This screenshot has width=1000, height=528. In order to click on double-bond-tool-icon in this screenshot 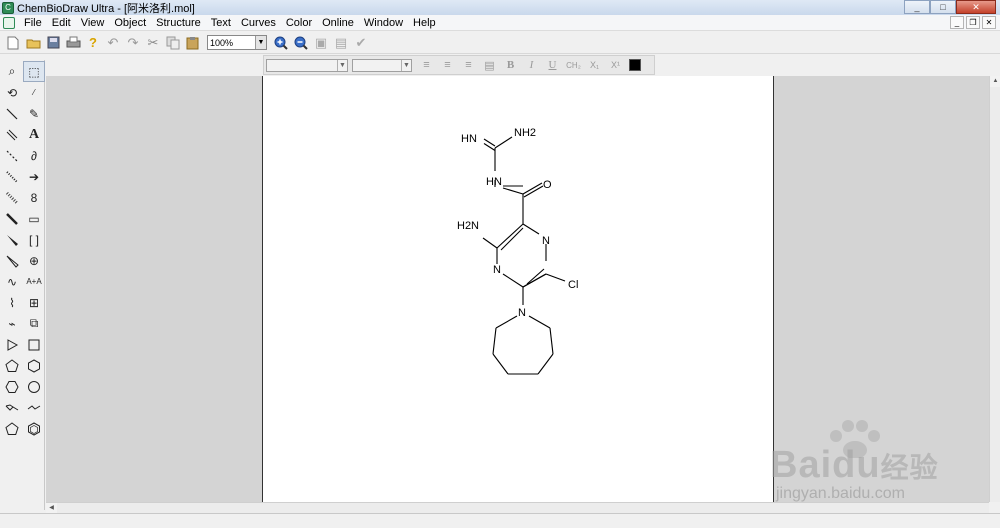, I will do `click(12, 134)`.